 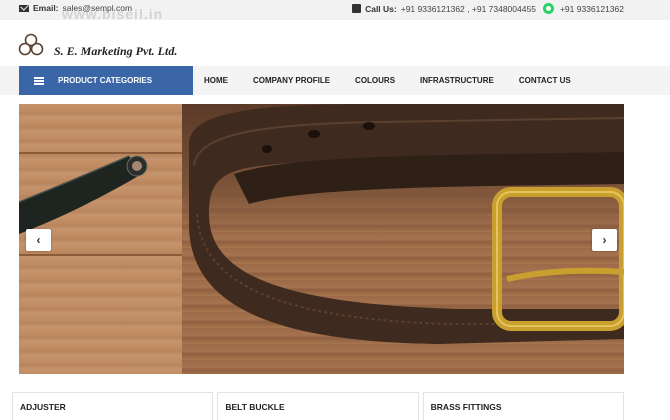 What do you see at coordinates (375, 80) in the screenshot?
I see `nav-colours: COLOURS` at bounding box center [375, 80].